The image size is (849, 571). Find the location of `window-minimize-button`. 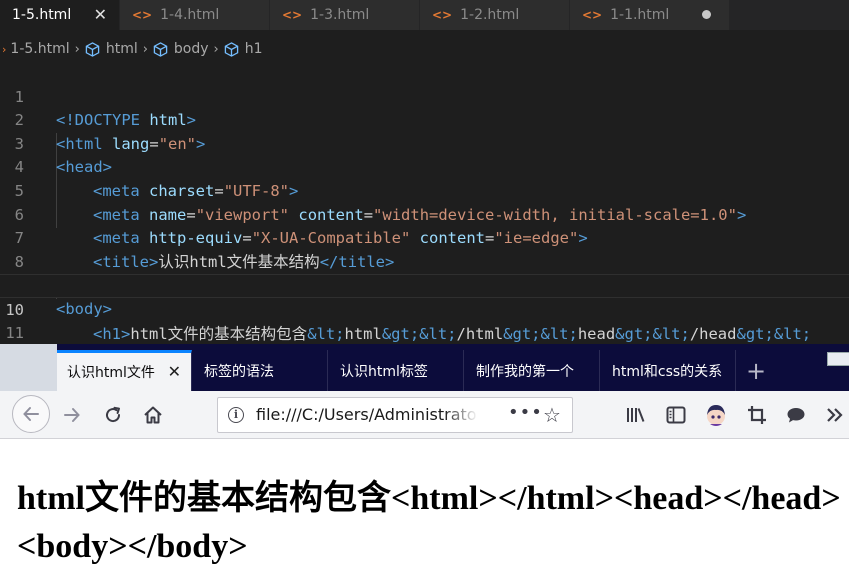

window-minimize-button is located at coordinates (838, 359).